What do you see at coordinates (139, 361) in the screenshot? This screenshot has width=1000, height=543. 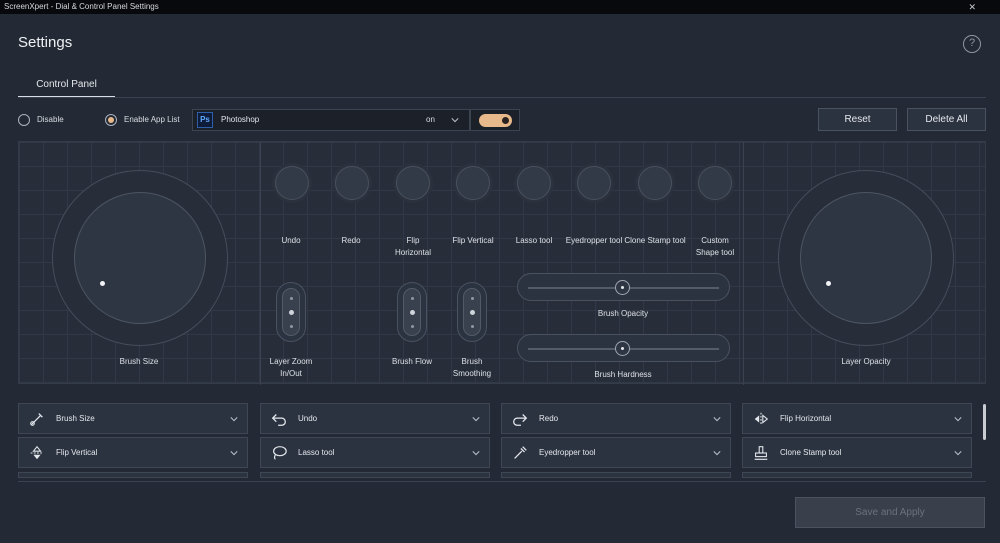 I see `brush-size-dial-label: Brush Size` at bounding box center [139, 361].